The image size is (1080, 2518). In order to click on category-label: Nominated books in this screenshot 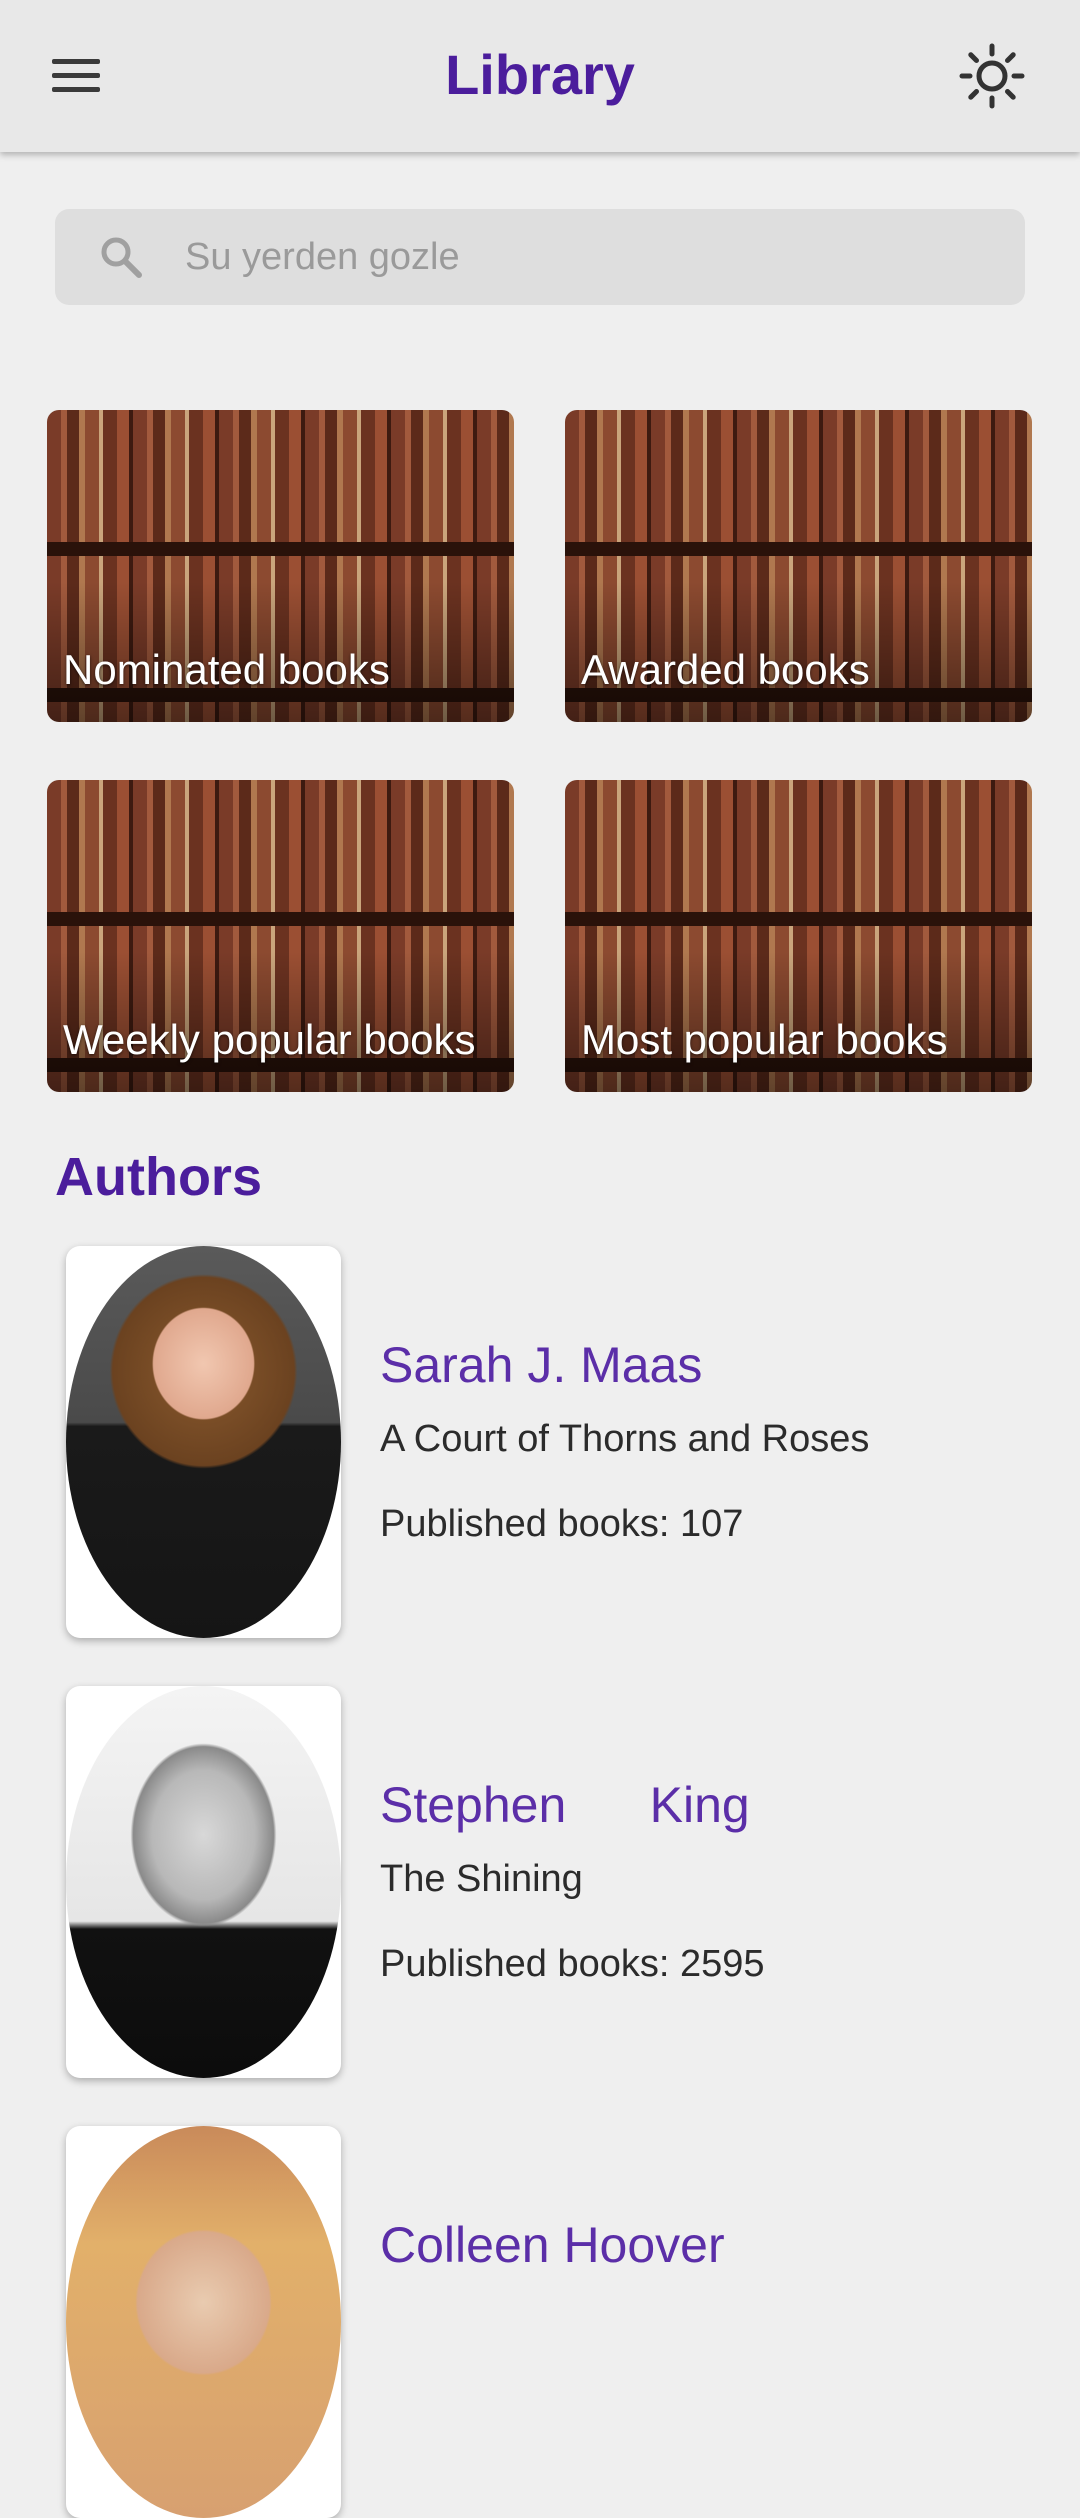, I will do `click(226, 669)`.